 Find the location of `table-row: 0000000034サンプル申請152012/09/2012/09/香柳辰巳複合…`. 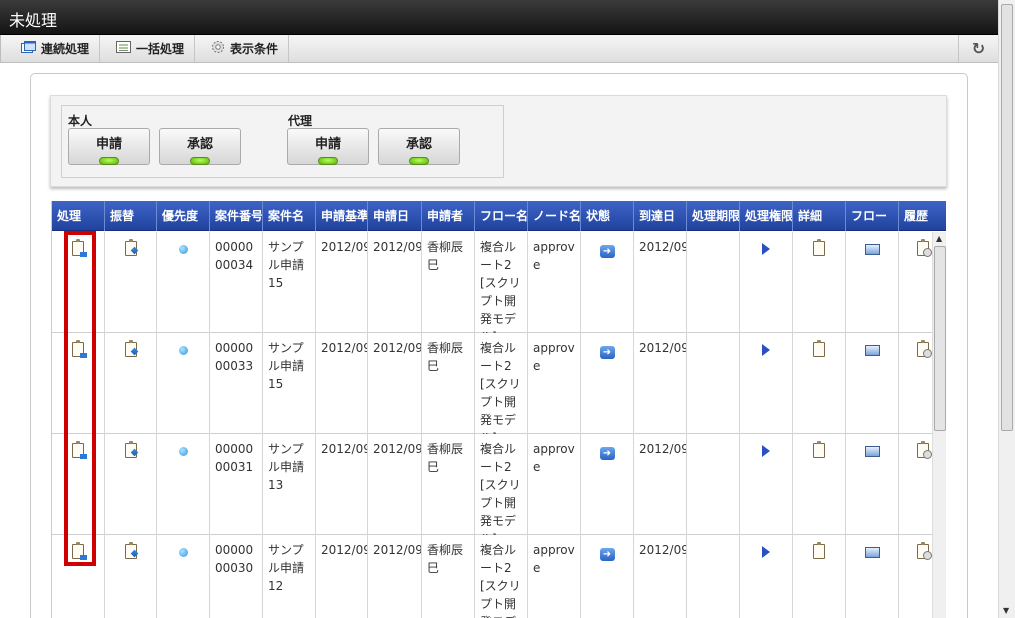

table-row: 0000000034サンプル申請152012/09/2012/09/香柳辰巳複合… is located at coordinates (492, 282).